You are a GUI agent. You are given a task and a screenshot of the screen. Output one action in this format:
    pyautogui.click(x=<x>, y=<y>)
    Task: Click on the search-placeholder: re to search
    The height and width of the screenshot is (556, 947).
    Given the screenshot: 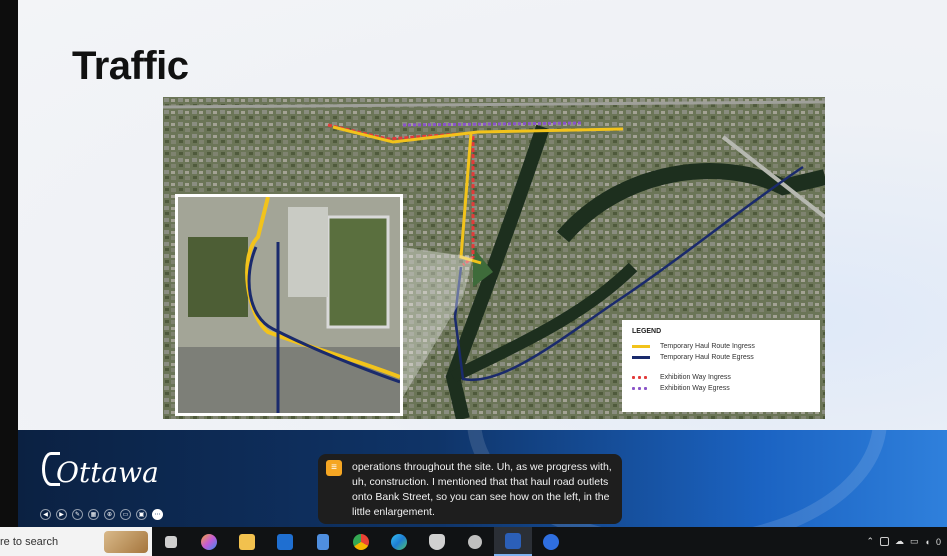 What is the action you would take?
    pyautogui.click(x=29, y=541)
    